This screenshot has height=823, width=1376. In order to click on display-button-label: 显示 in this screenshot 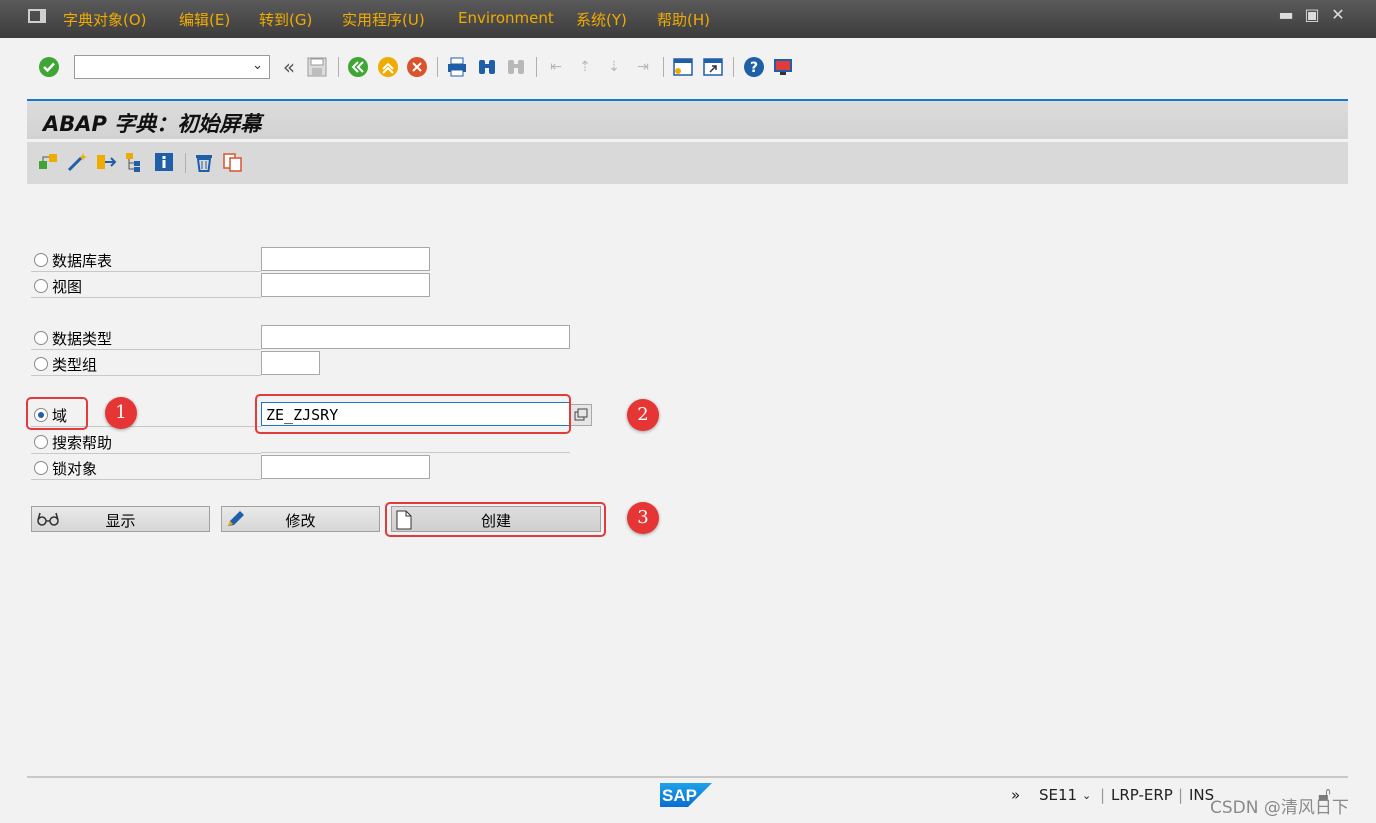, I will do `click(120, 521)`.